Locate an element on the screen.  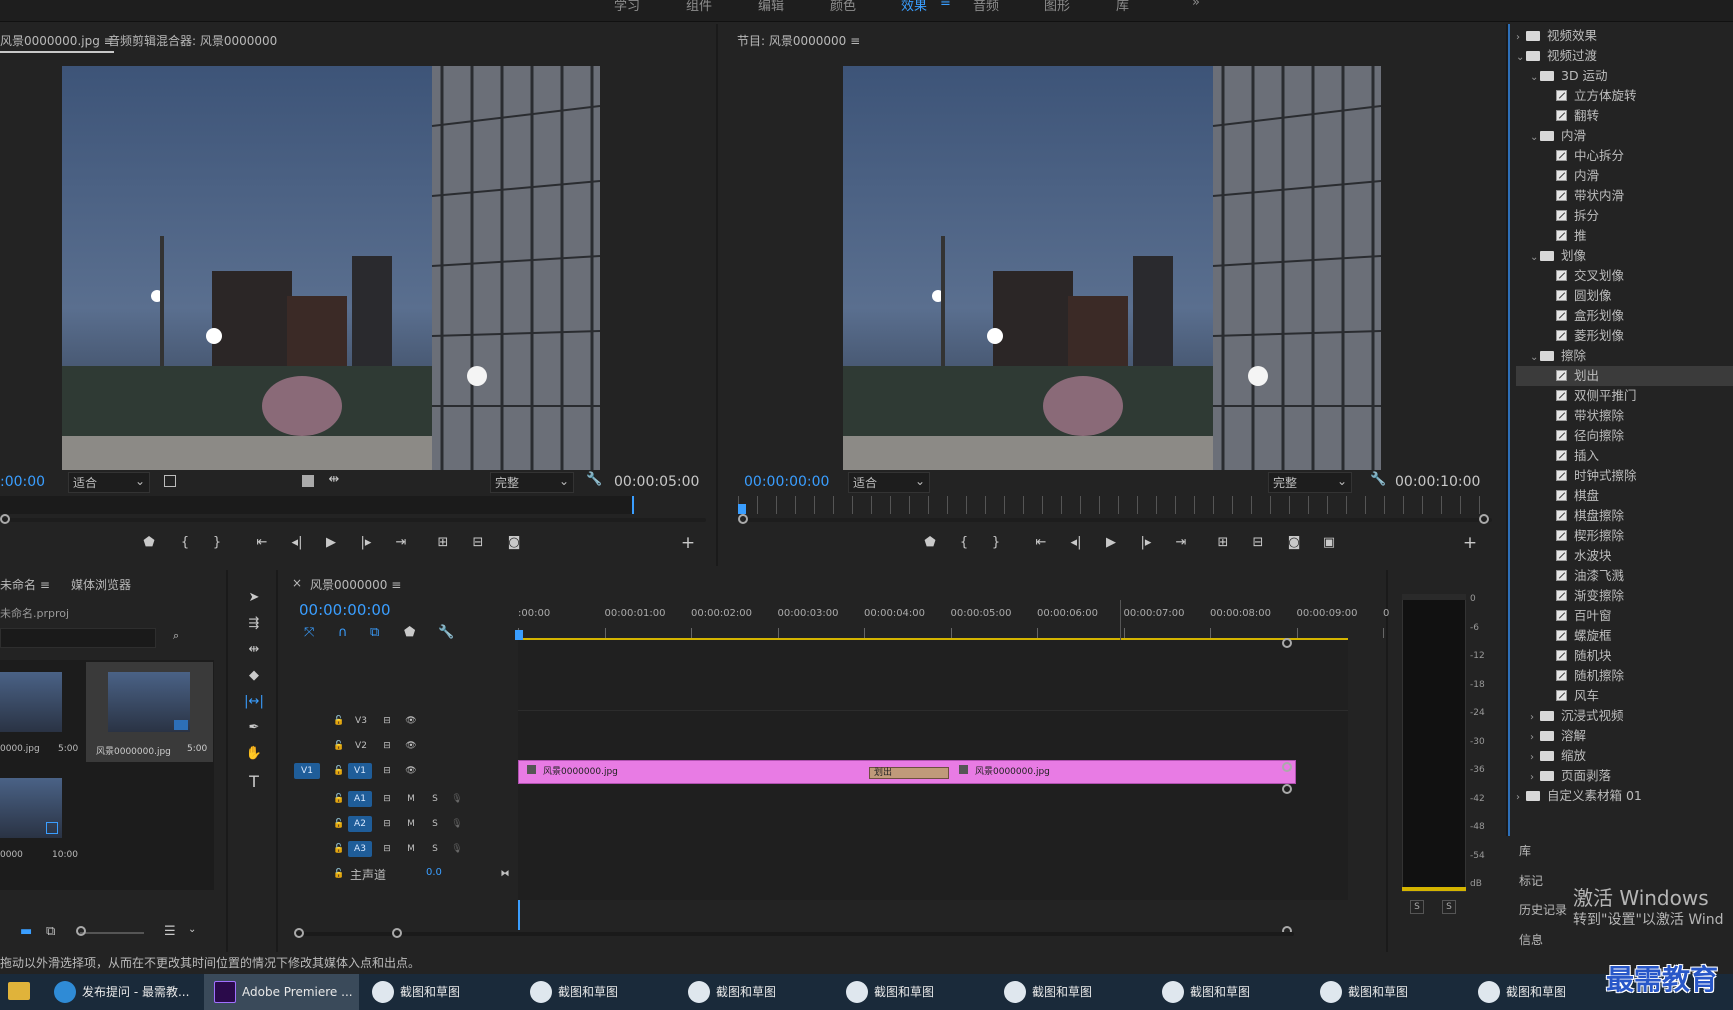
go-to-out-icon: ⇥ is located at coordinates (401, 542).